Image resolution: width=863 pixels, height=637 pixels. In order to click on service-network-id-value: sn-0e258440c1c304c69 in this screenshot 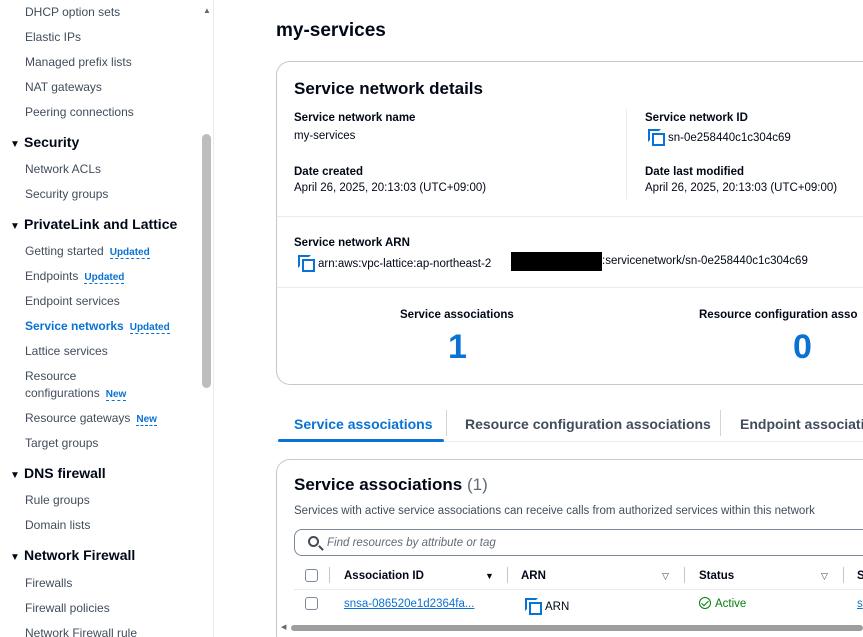, I will do `click(719, 137)`.